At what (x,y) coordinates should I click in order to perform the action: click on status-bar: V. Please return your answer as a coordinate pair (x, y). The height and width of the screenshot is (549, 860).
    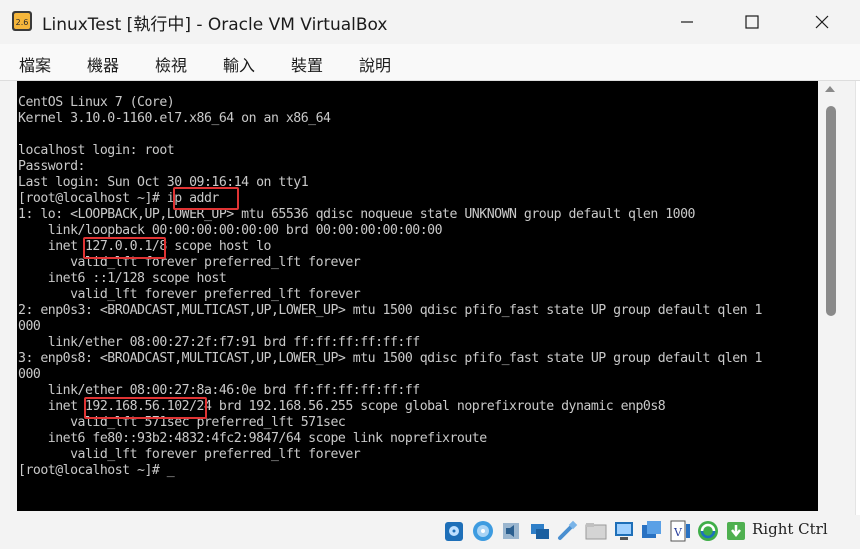
    Looking at the image, I should click on (430, 532).